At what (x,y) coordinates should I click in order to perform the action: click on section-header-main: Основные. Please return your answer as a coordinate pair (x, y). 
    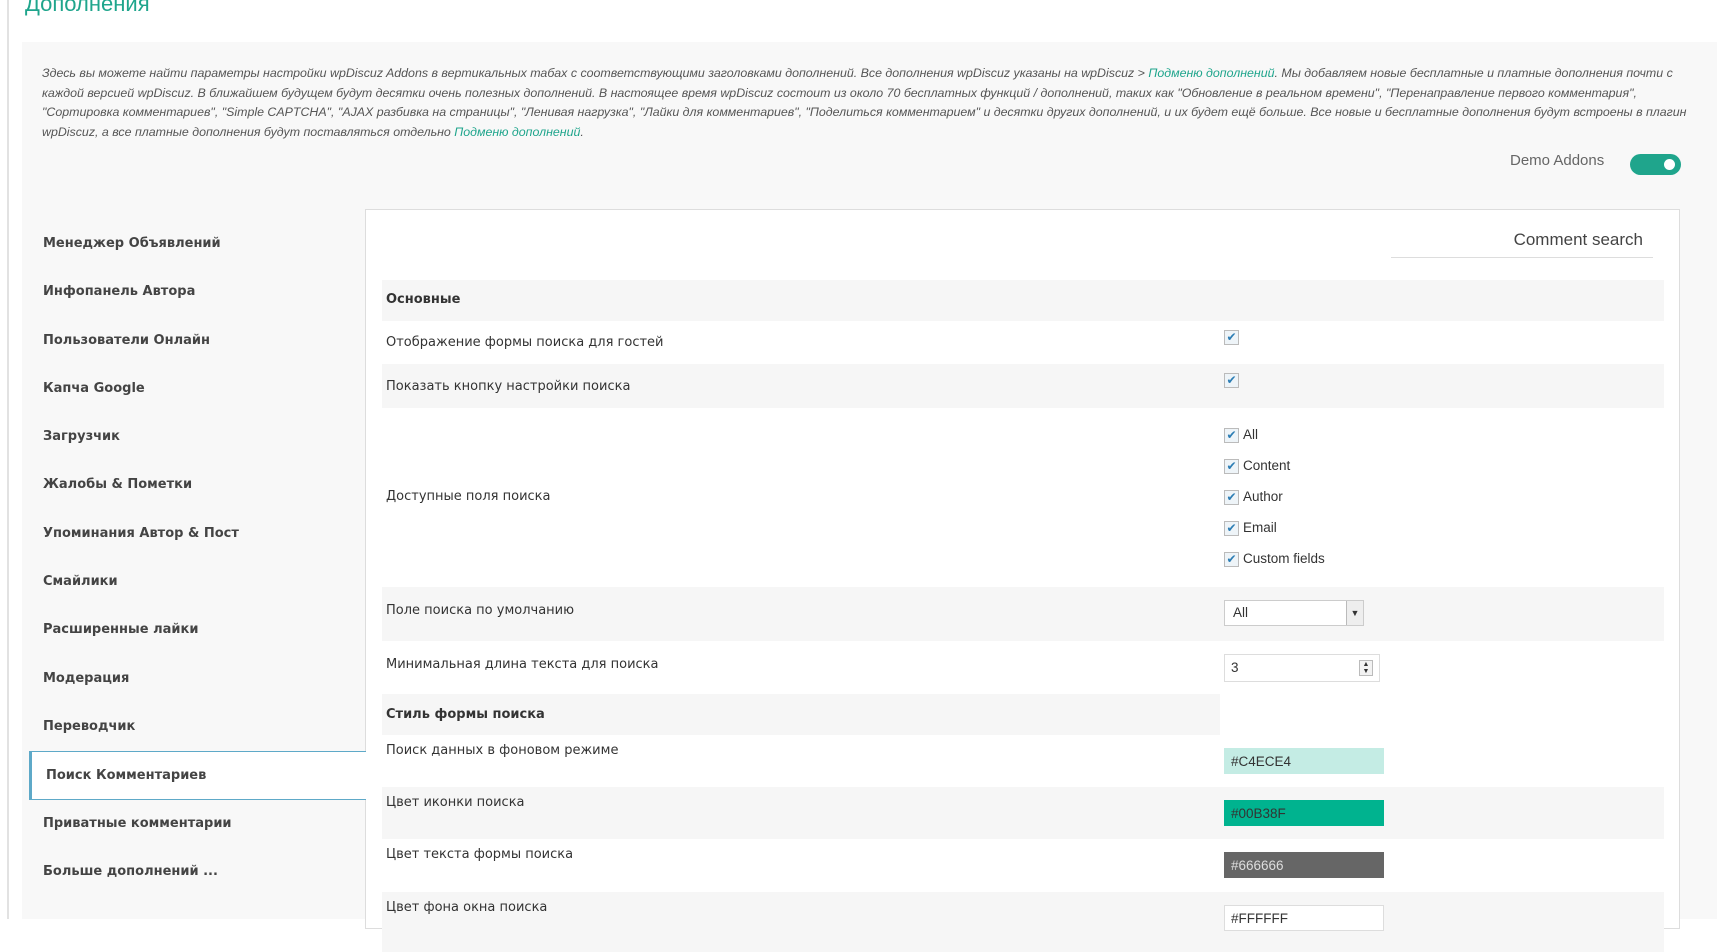
    Looking at the image, I should click on (1023, 300).